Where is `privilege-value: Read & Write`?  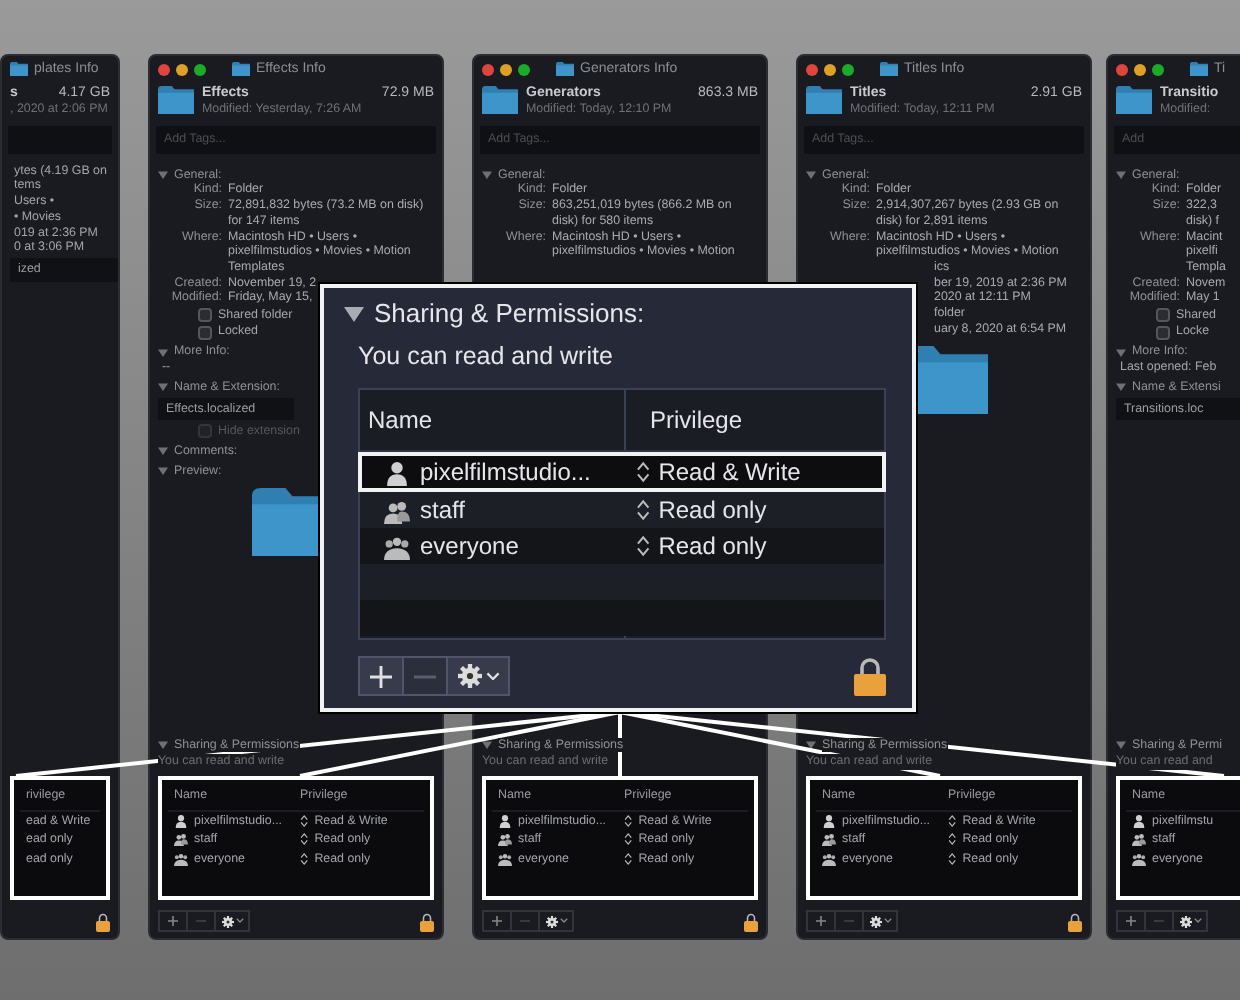 privilege-value: Read & Write is located at coordinates (729, 472).